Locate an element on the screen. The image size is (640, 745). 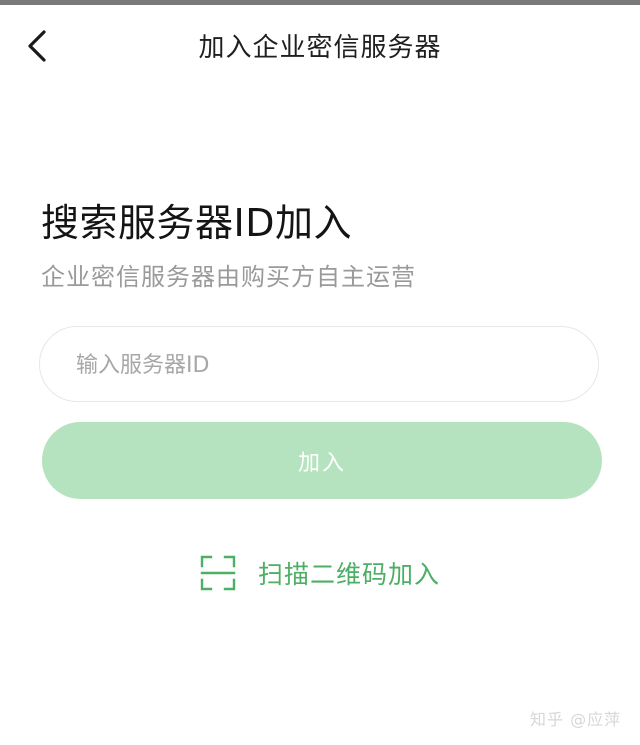
server-id-input is located at coordinates (321, 365).